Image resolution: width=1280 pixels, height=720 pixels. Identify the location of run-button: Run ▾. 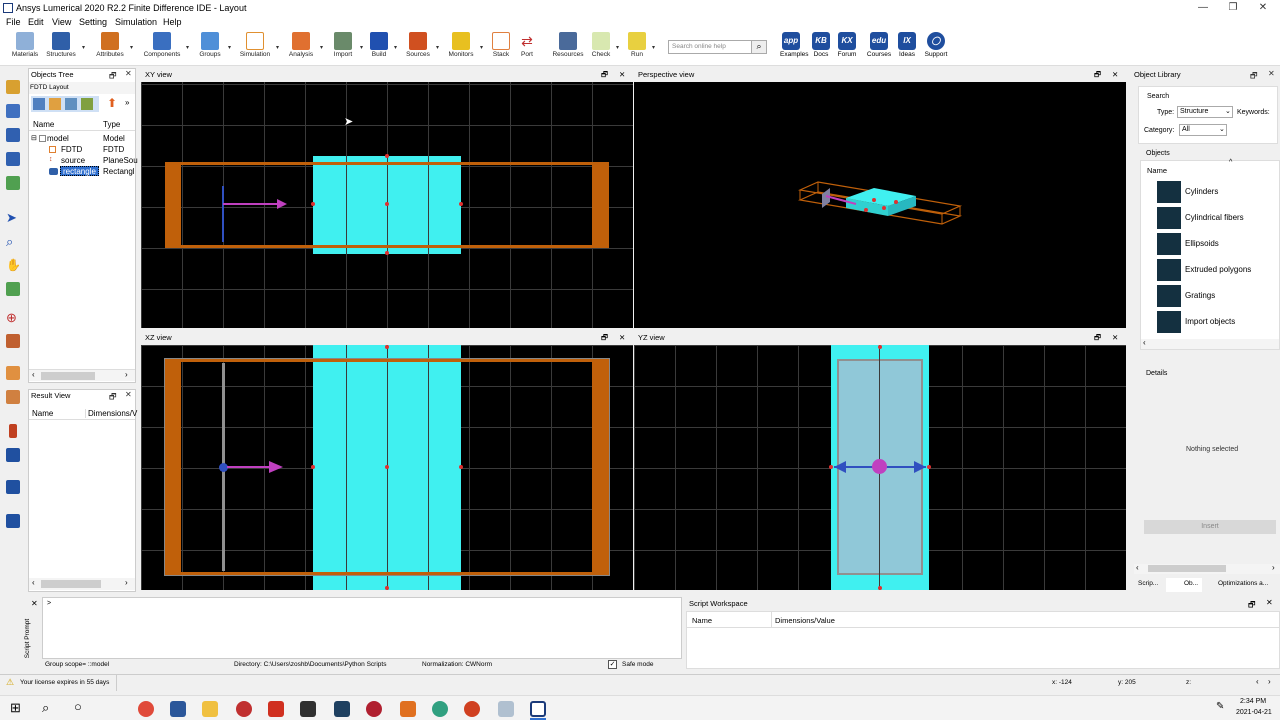
(640, 45).